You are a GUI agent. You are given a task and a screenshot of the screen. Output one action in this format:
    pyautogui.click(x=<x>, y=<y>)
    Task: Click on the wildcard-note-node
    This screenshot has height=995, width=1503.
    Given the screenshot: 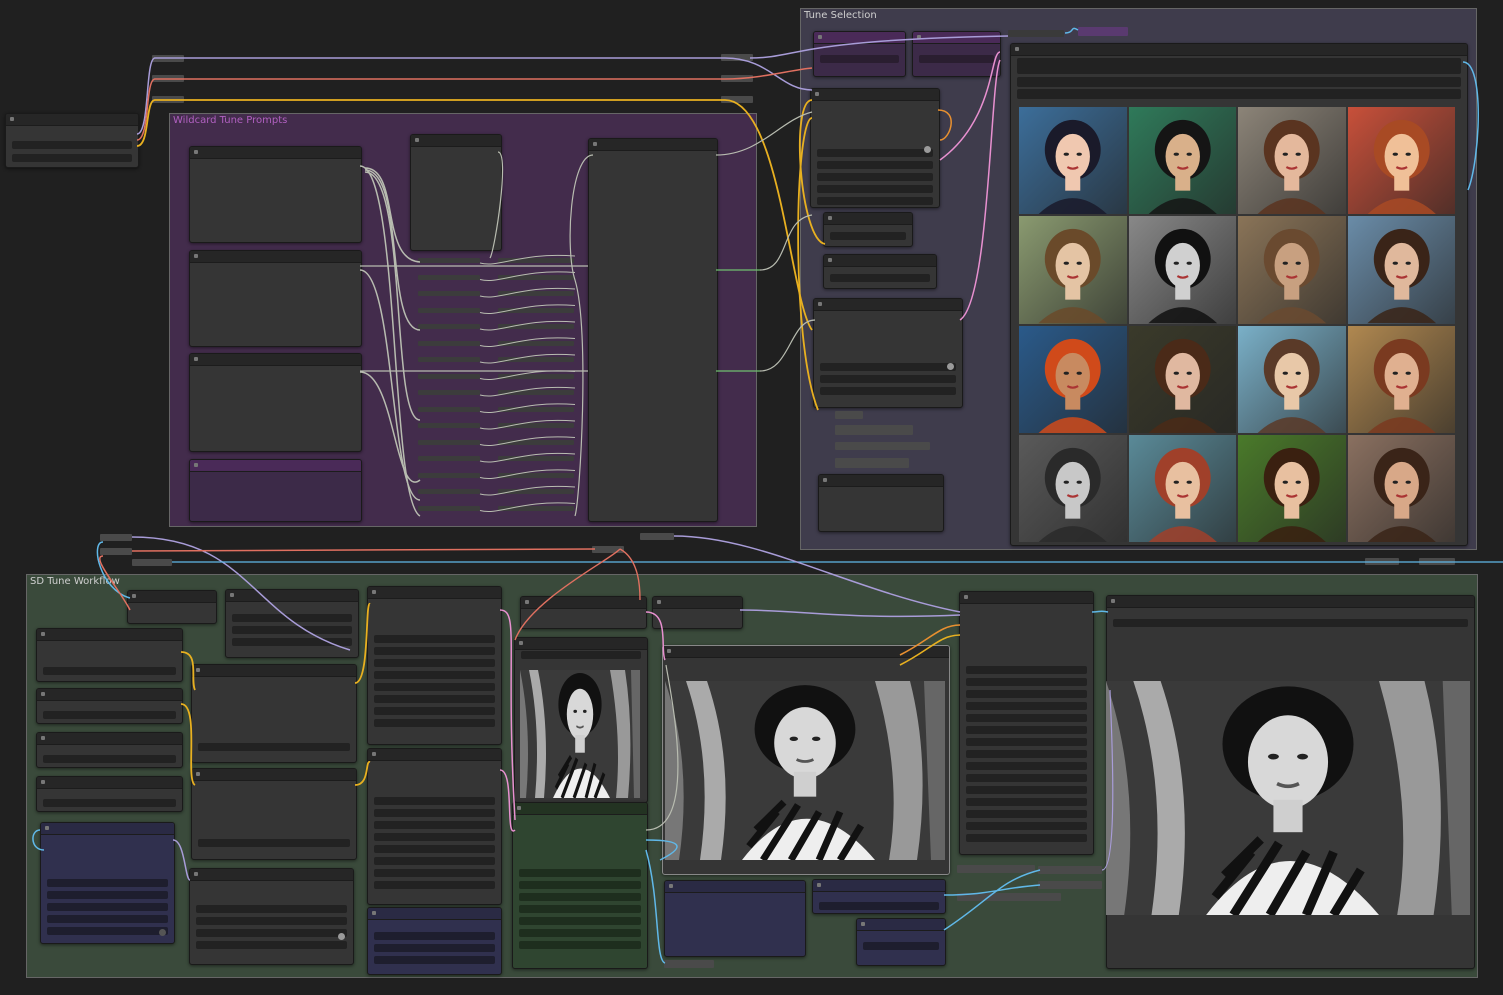 What is the action you would take?
    pyautogui.click(x=275, y=490)
    